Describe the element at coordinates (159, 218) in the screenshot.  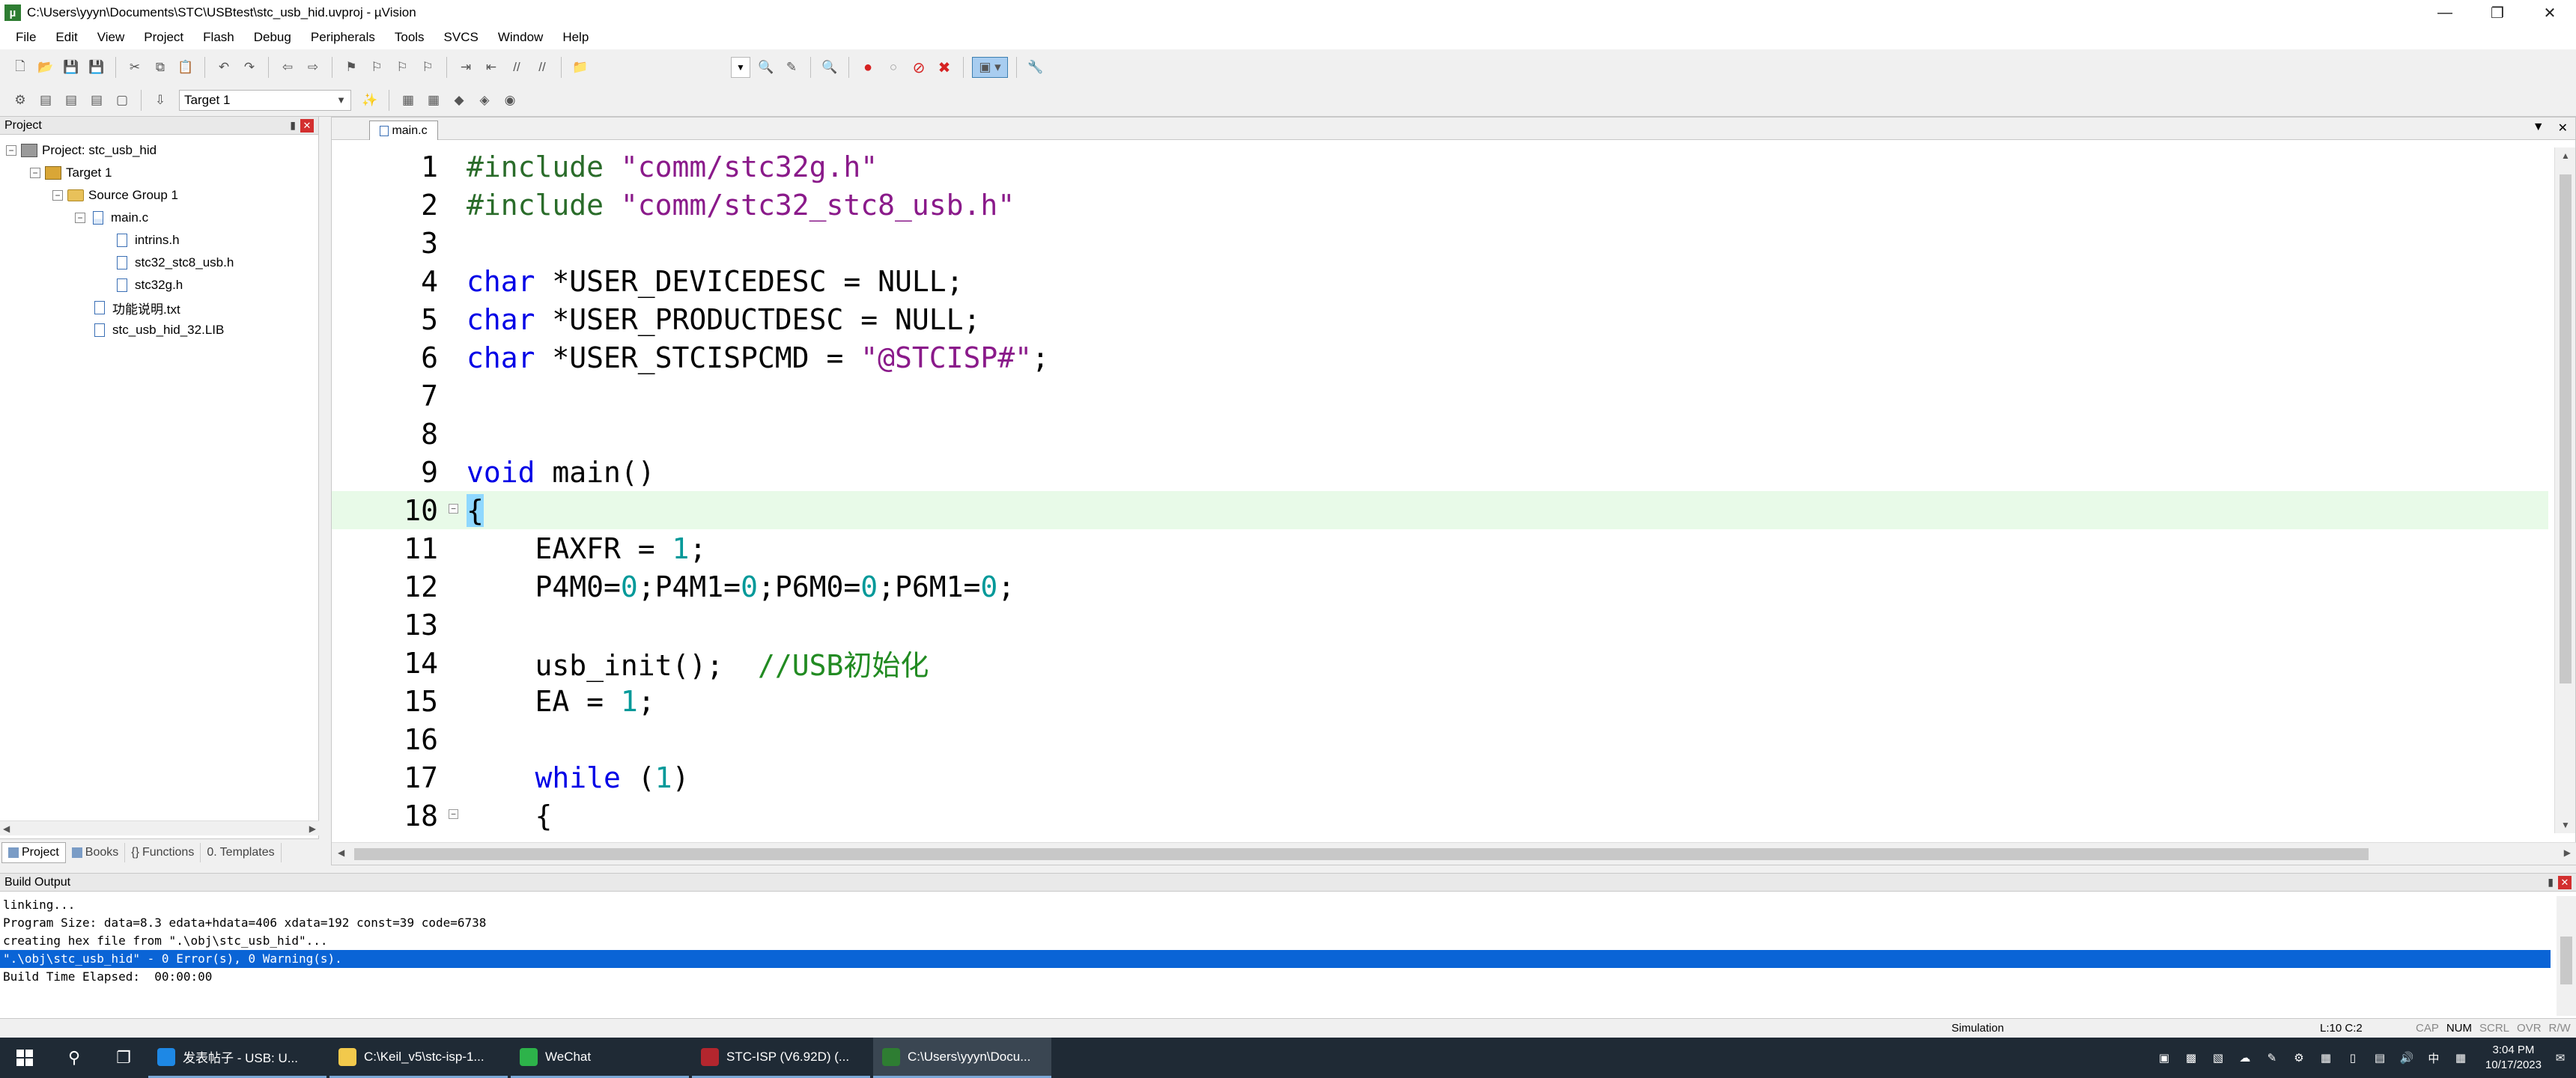
I see `tree-item-main-c: − main.c` at that location.